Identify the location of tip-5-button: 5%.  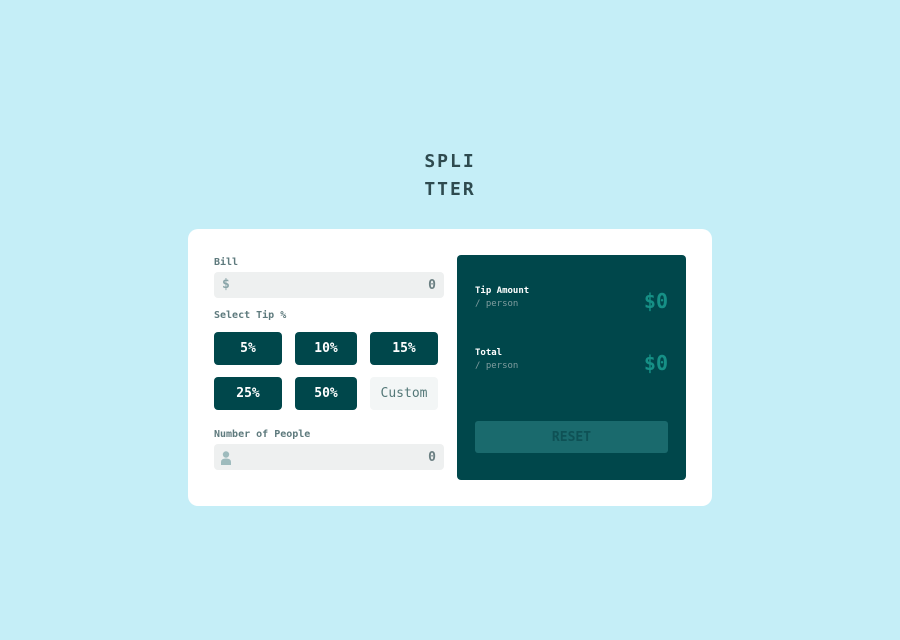
(248, 348).